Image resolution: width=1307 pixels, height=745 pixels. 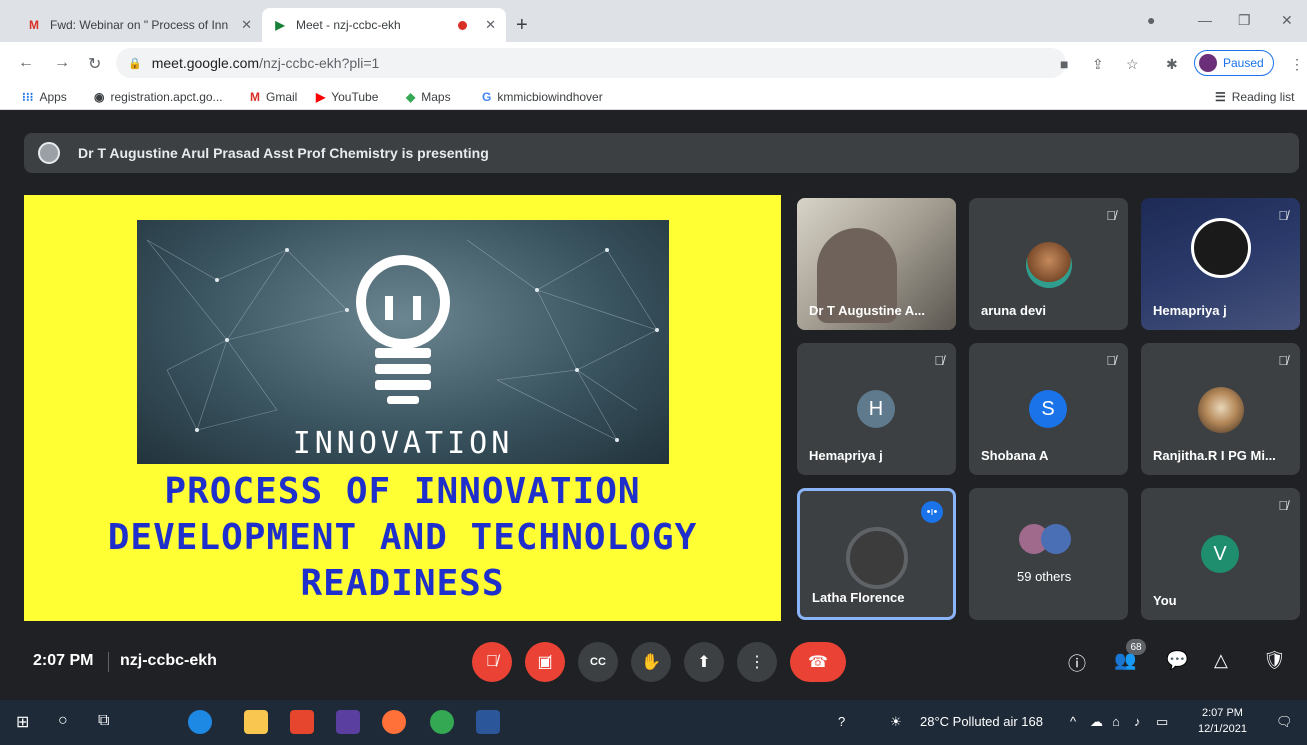 What do you see at coordinates (1098, 64) in the screenshot?
I see `share-icon: ⇪` at bounding box center [1098, 64].